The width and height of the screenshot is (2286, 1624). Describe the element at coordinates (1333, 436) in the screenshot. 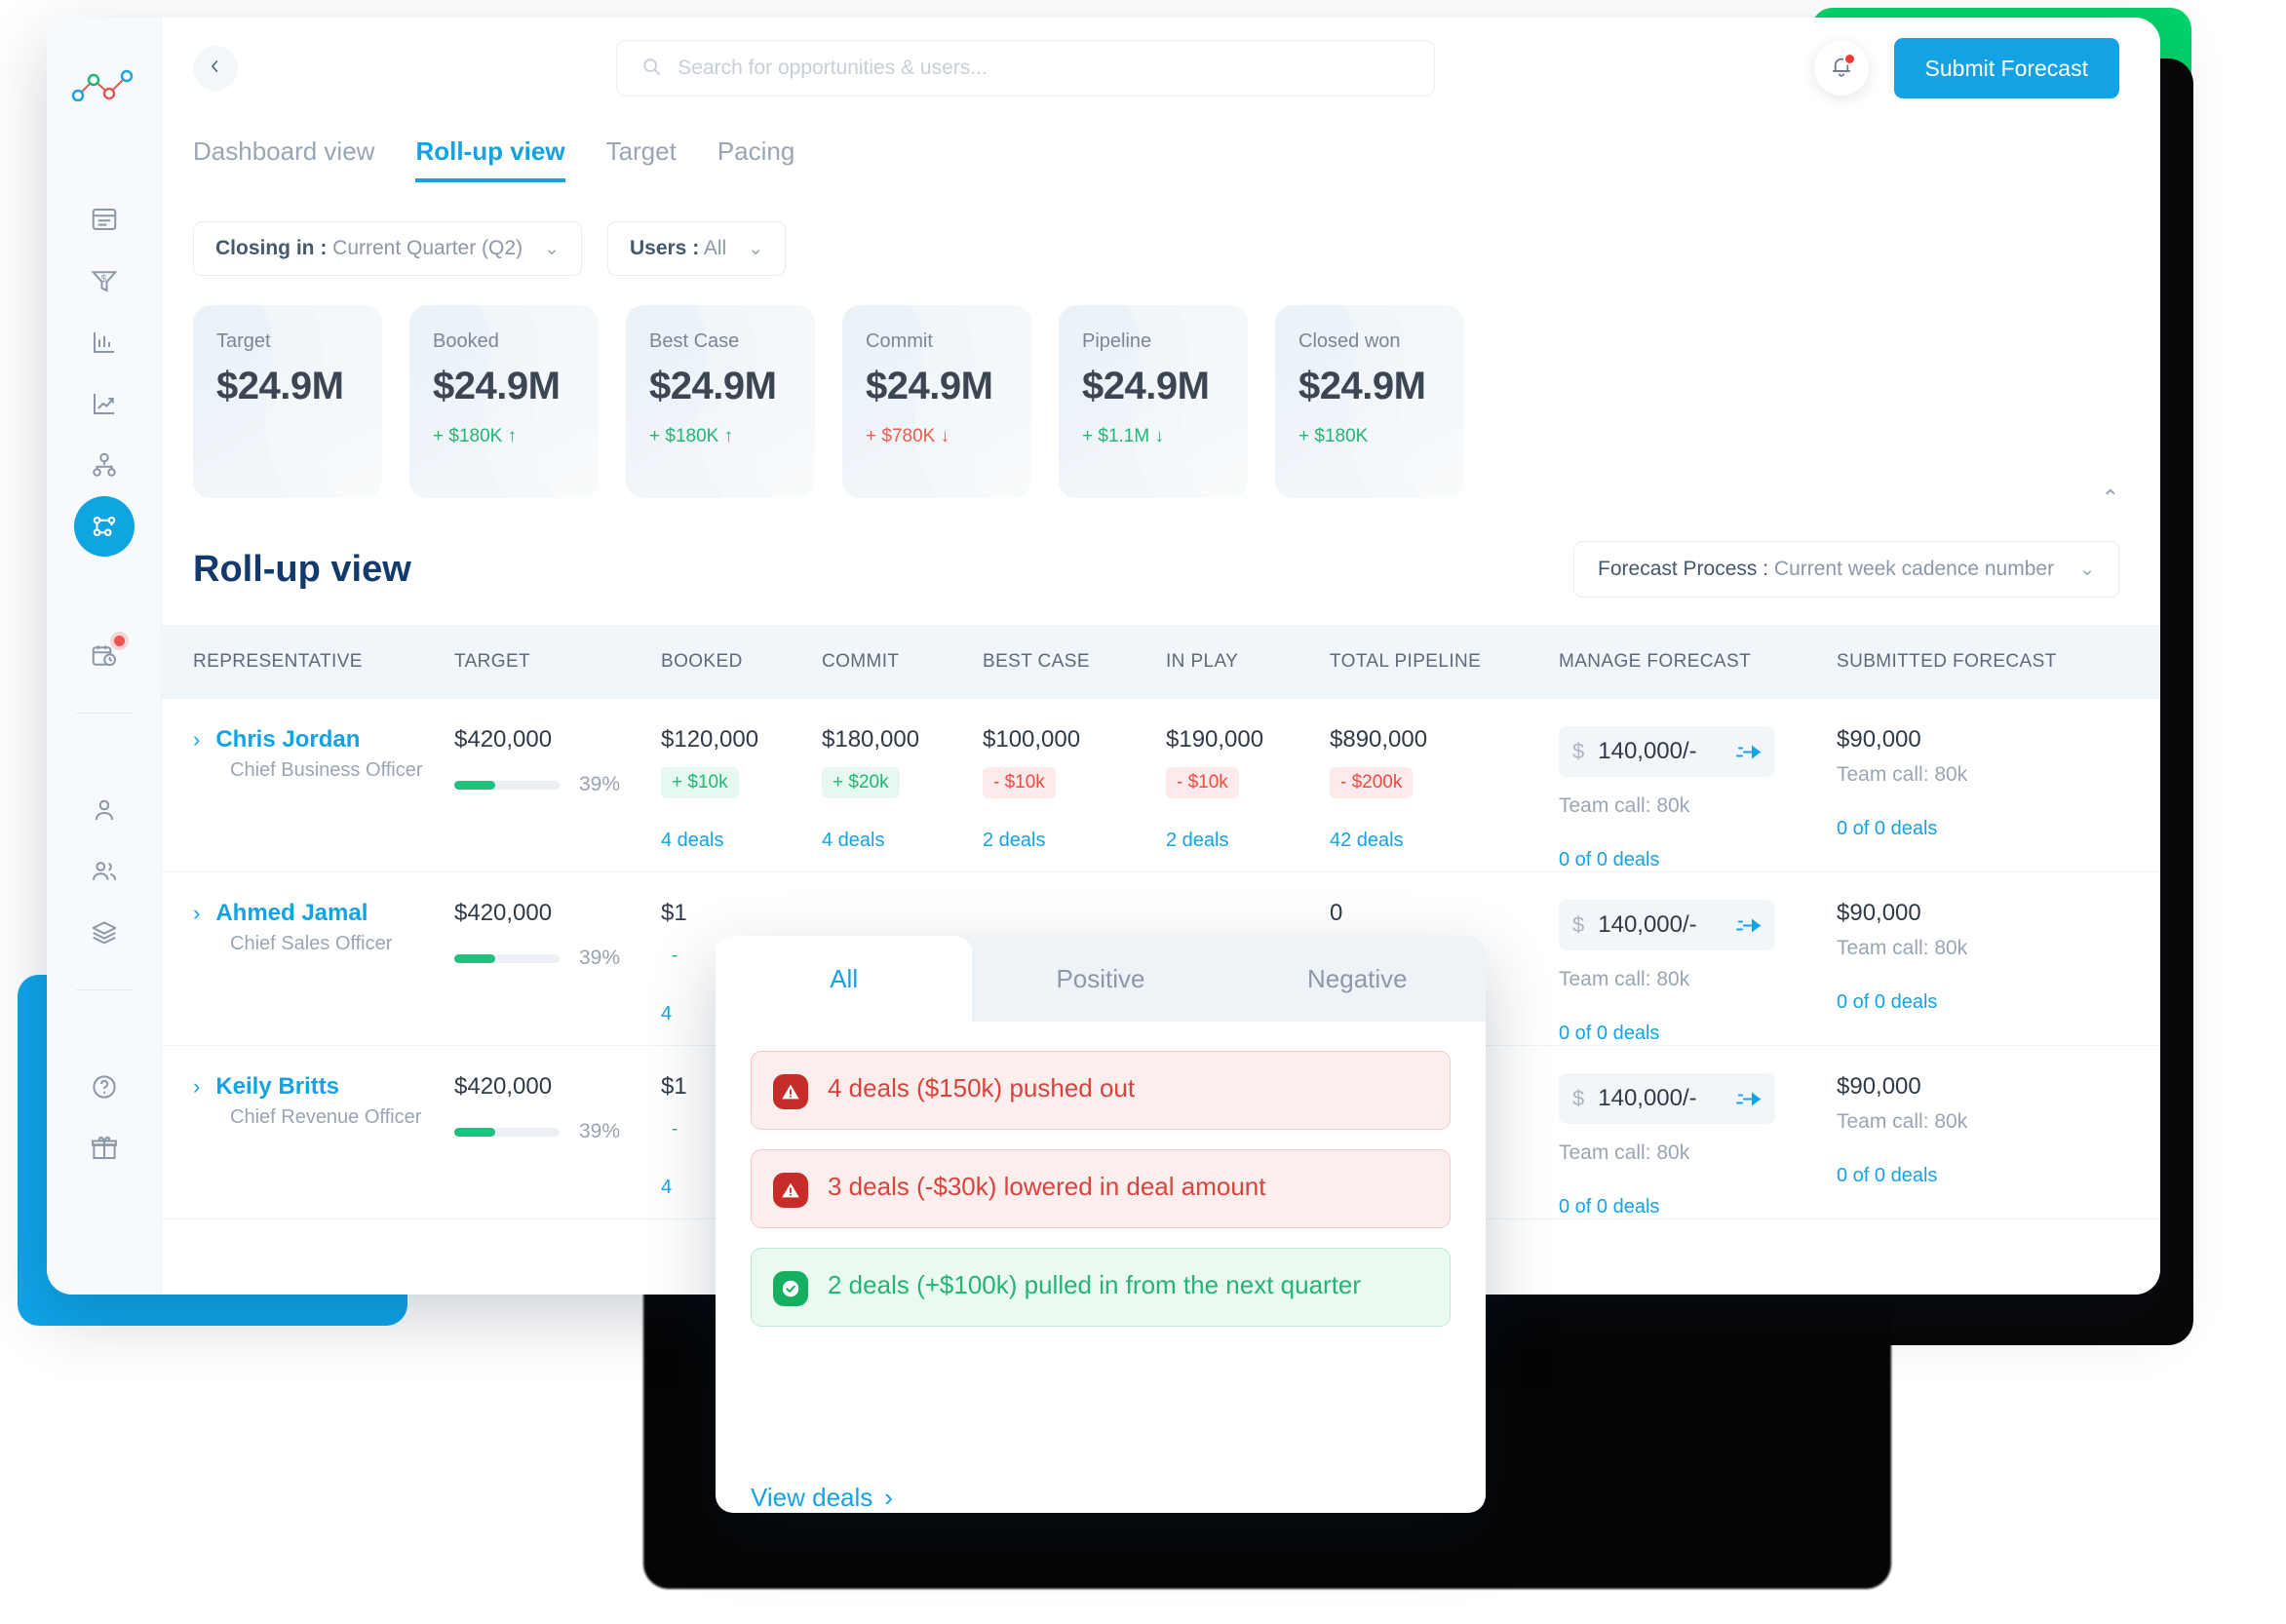

I see `kpi-delta-value: + $180K` at that location.